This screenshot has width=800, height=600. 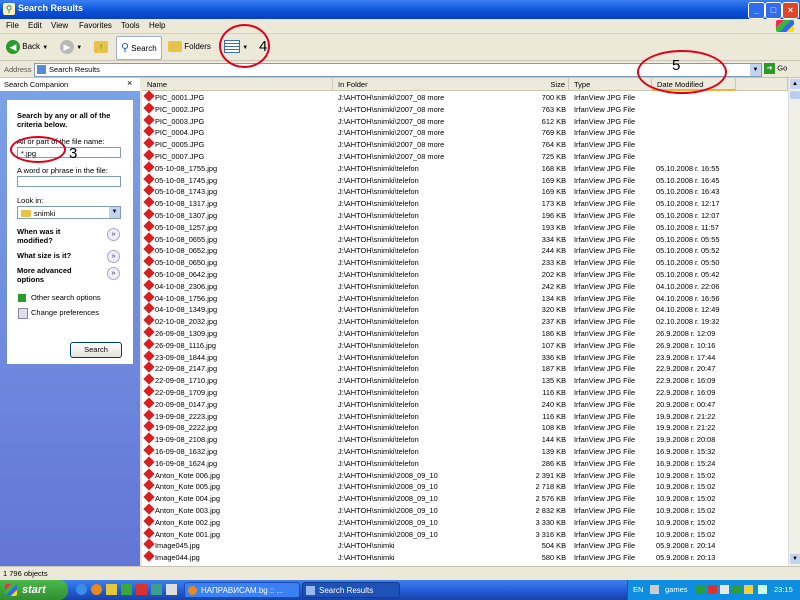 I want to click on column-header-name: Name, so click(x=237, y=84).